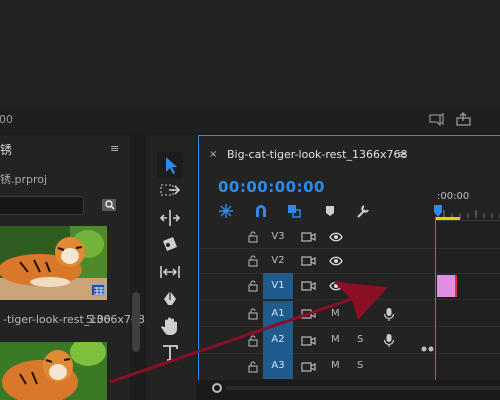 The height and width of the screenshot is (400, 500). Describe the element at coordinates (360, 313) in the screenshot. I see `solo-button-a1: S` at that location.